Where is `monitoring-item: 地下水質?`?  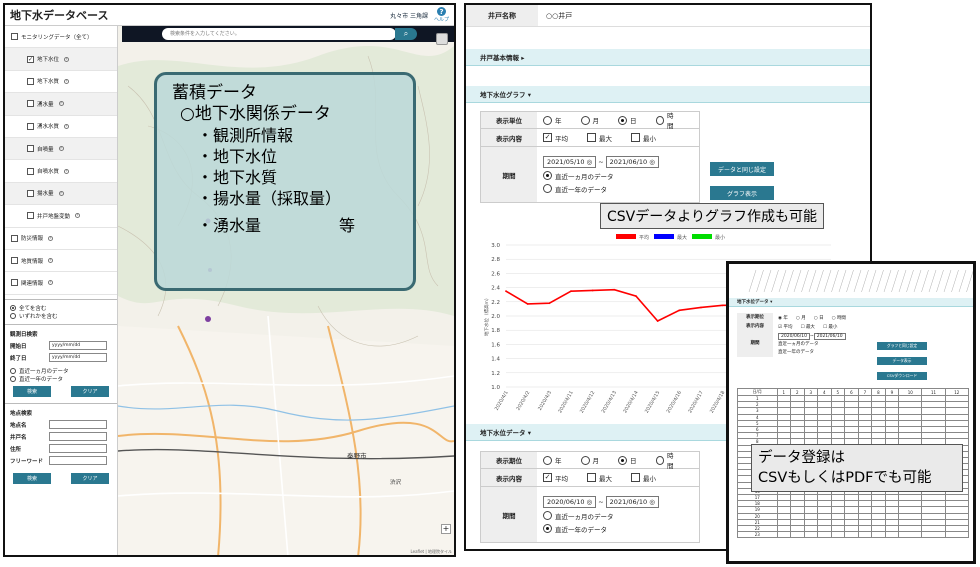 monitoring-item: 地下水質? is located at coordinates (61, 82).